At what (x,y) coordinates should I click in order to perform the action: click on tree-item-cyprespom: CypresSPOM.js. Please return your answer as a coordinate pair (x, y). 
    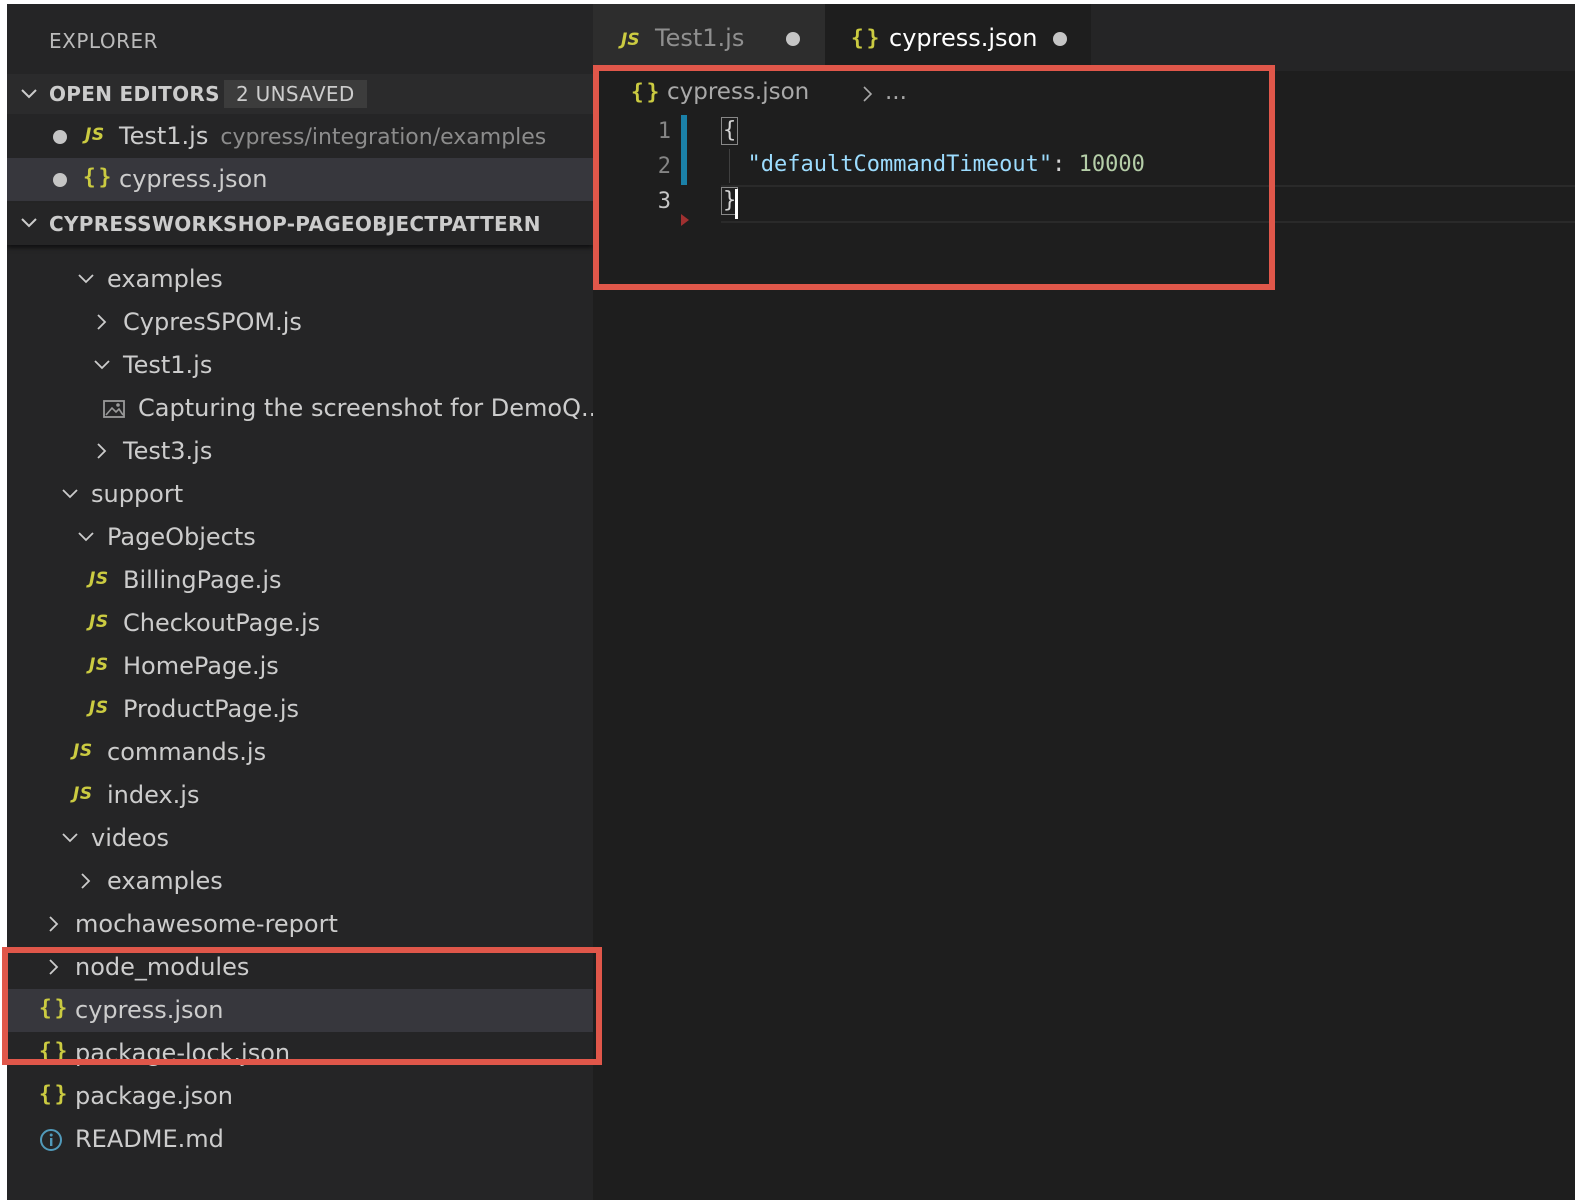
    Looking at the image, I should click on (300, 322).